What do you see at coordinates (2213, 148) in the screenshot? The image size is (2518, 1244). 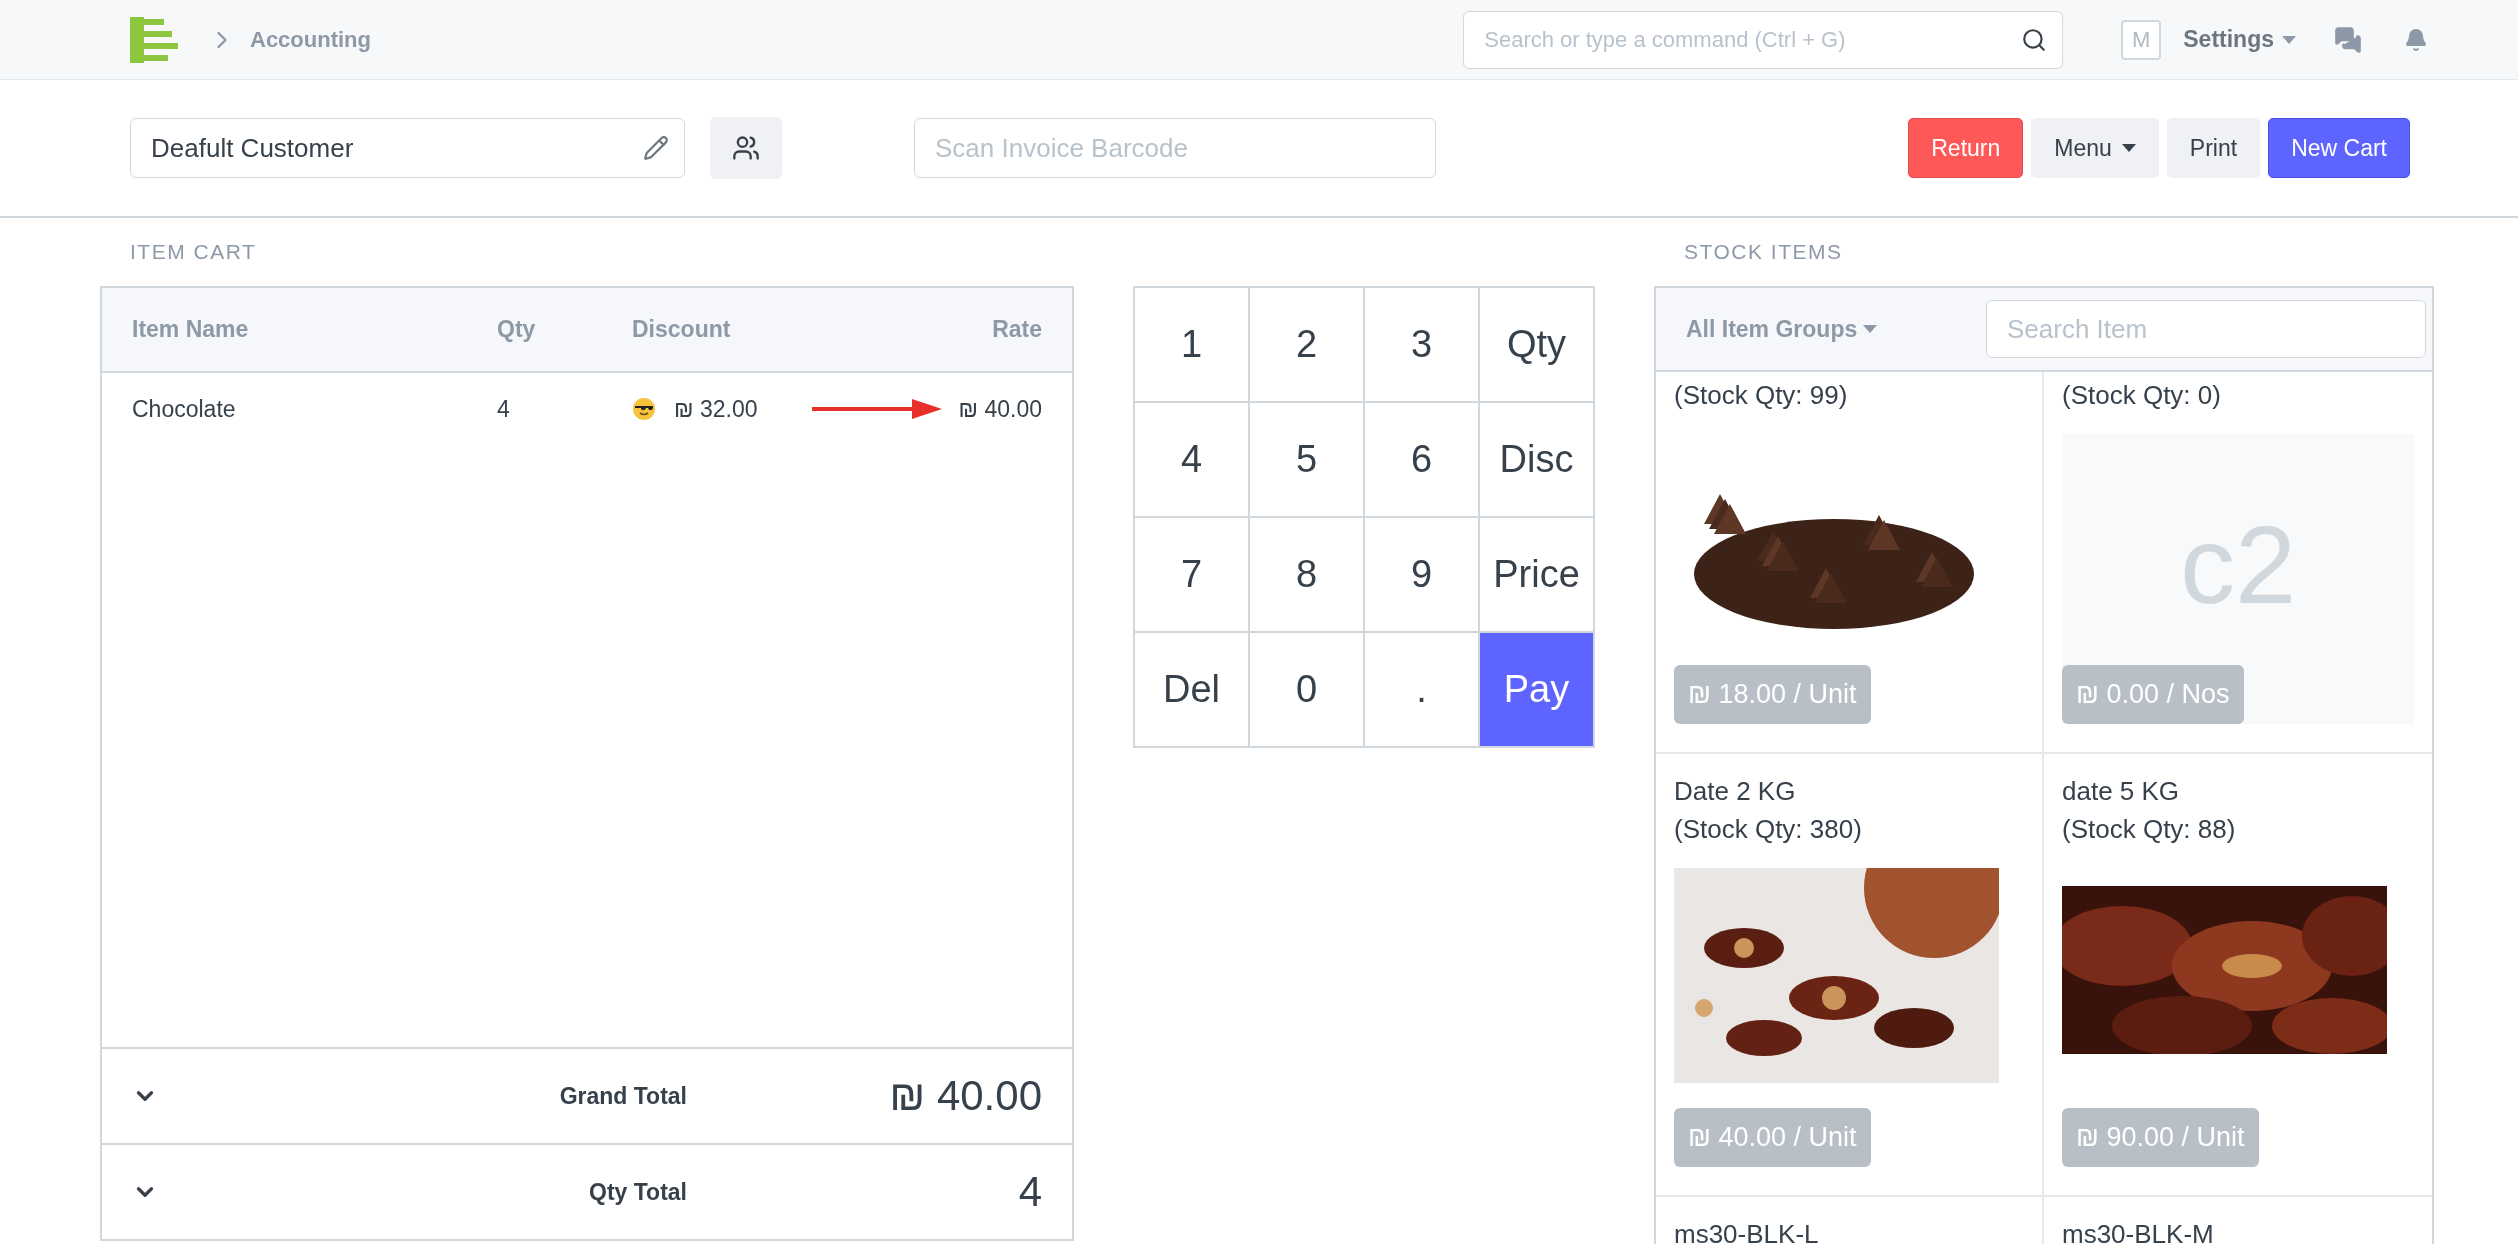 I see `action-button: Print` at bounding box center [2213, 148].